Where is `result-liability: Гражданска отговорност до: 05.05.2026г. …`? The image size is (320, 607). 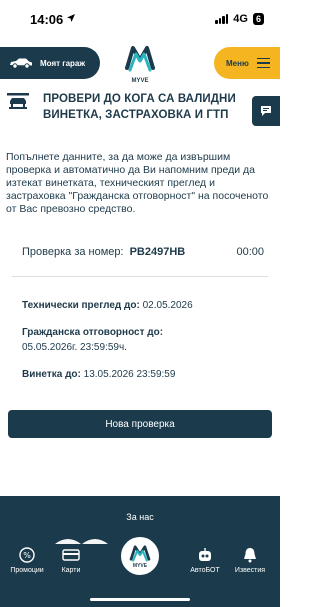 result-liability: Гражданска отговорност до: 05.05.2026г. … is located at coordinates (144, 340).